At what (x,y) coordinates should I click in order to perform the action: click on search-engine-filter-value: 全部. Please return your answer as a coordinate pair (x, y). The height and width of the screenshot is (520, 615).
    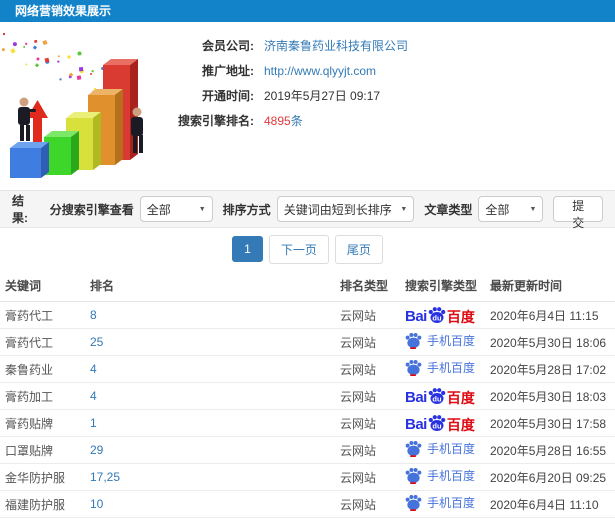
    Looking at the image, I should click on (158, 209).